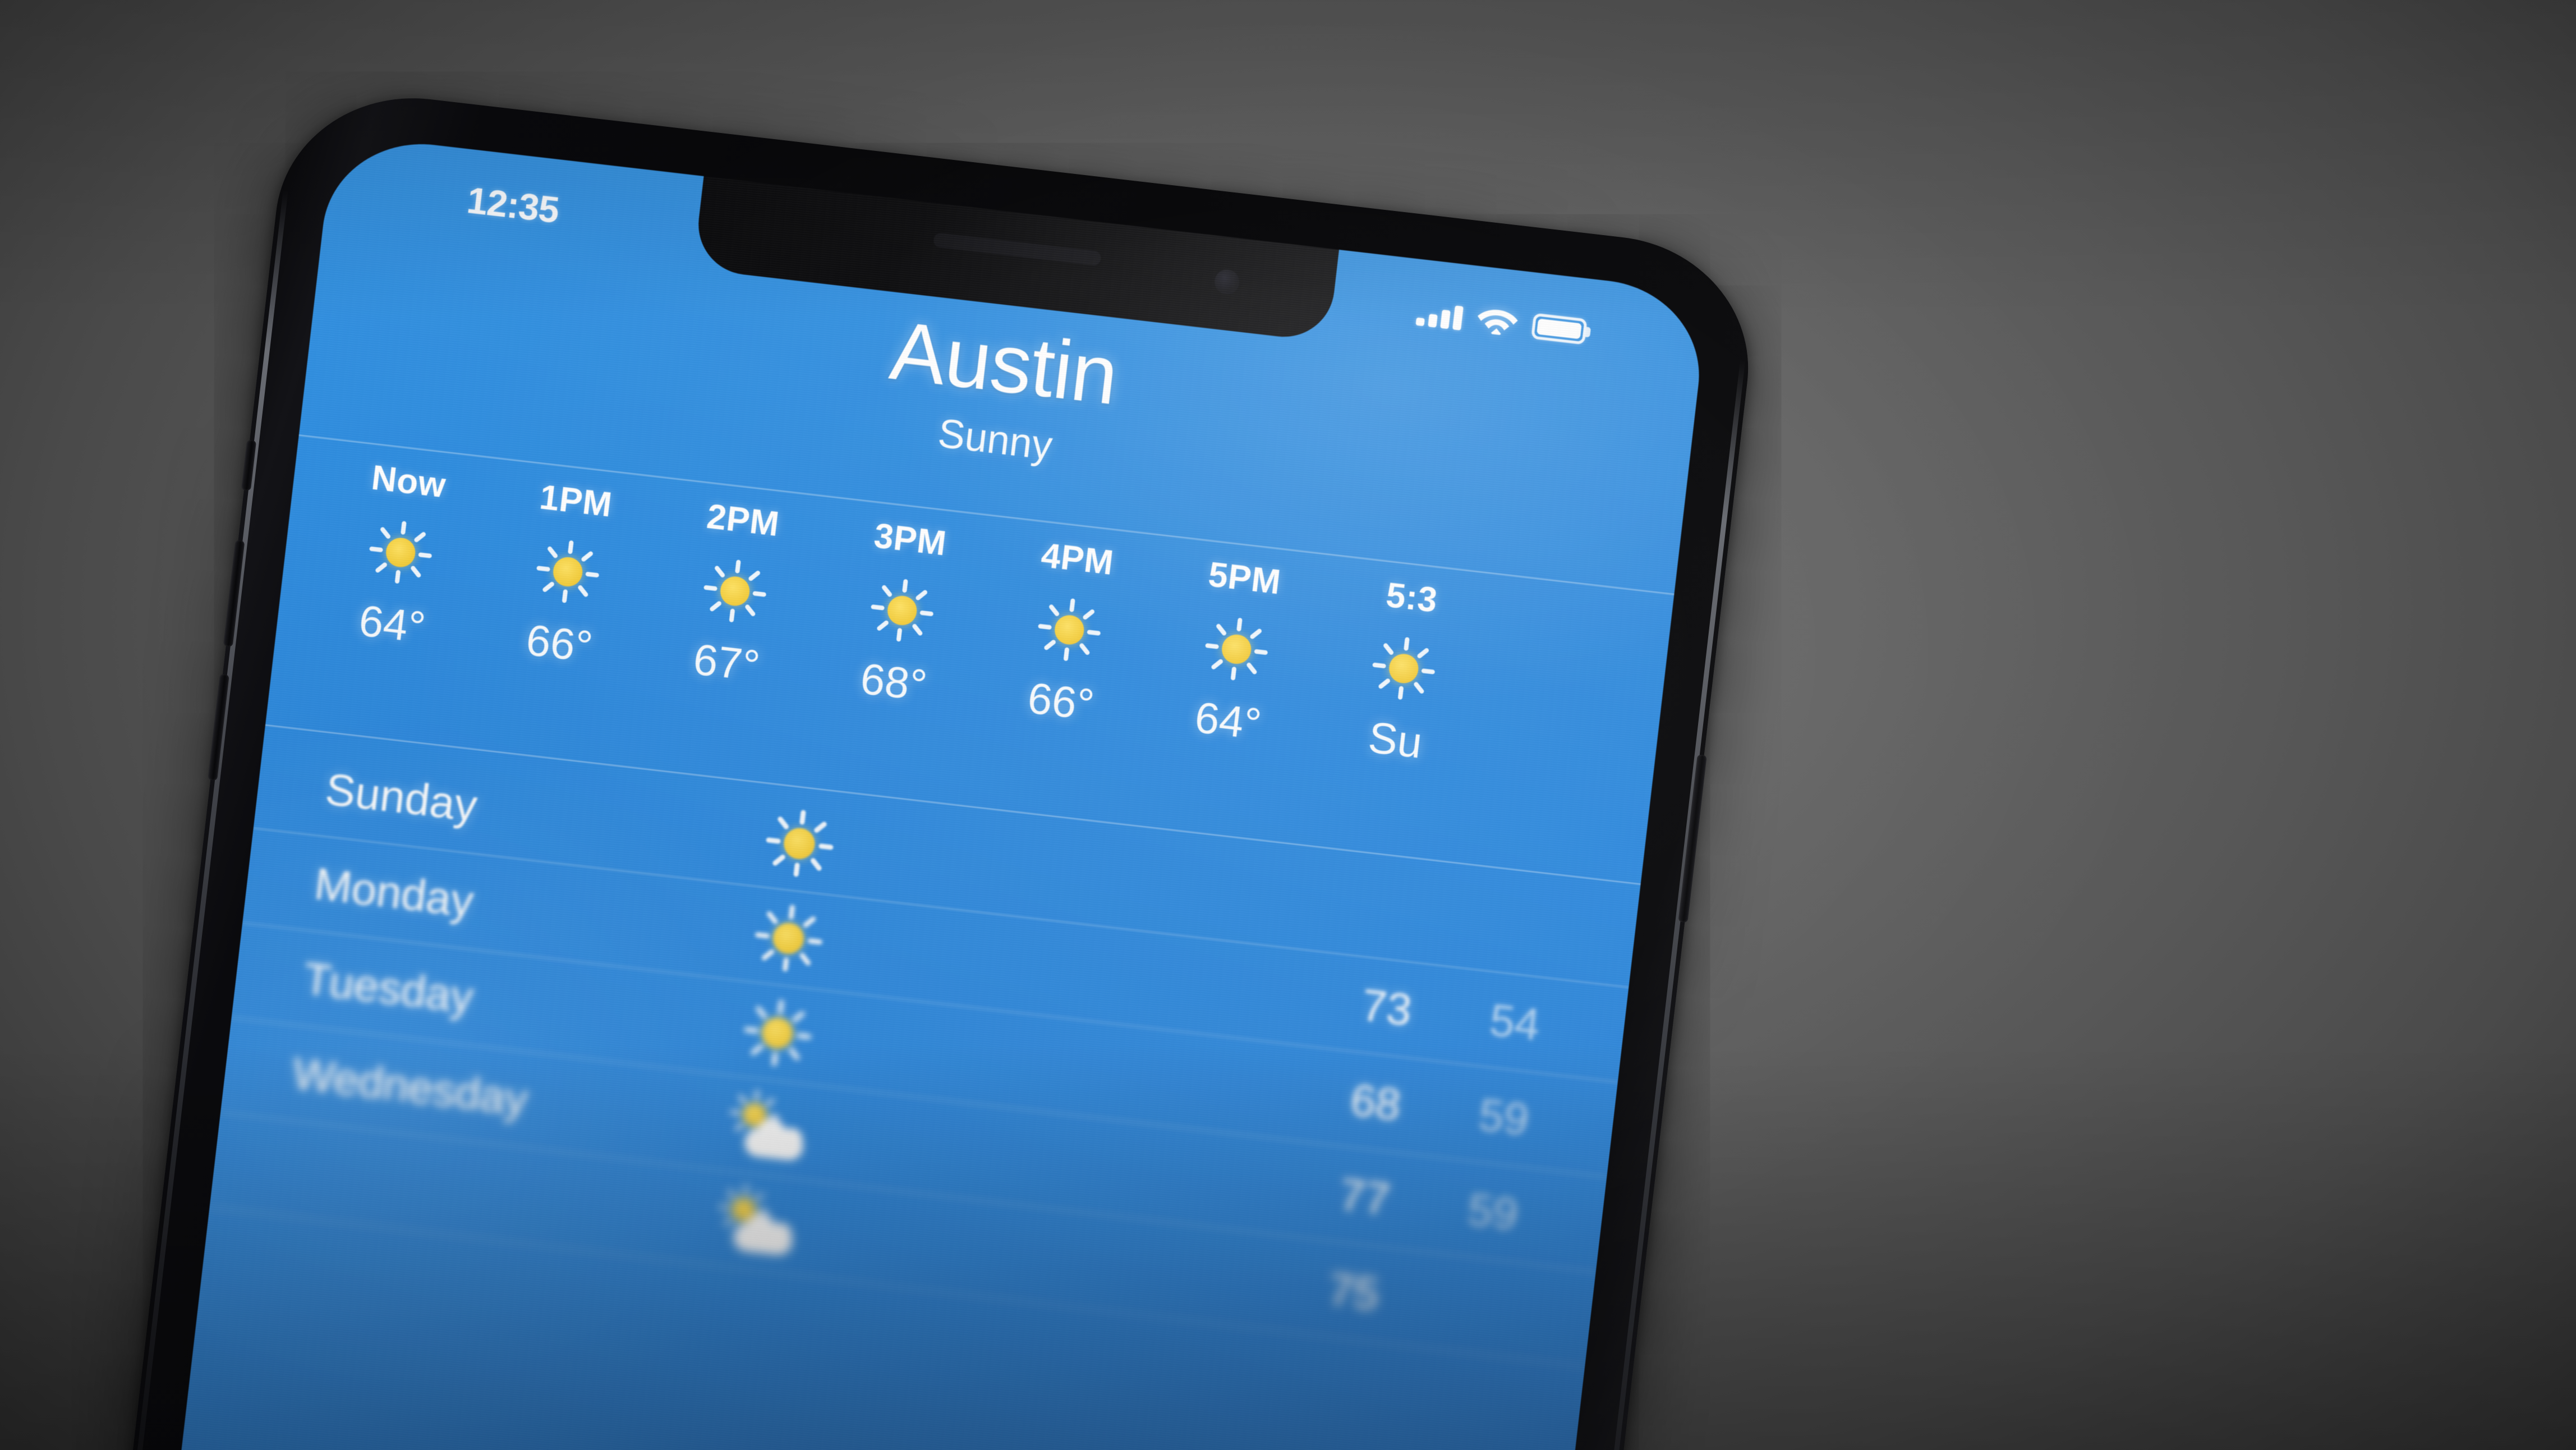 This screenshot has width=2576, height=1450. What do you see at coordinates (910, 540) in the screenshot?
I see `hourly-time-label: 3PM` at bounding box center [910, 540].